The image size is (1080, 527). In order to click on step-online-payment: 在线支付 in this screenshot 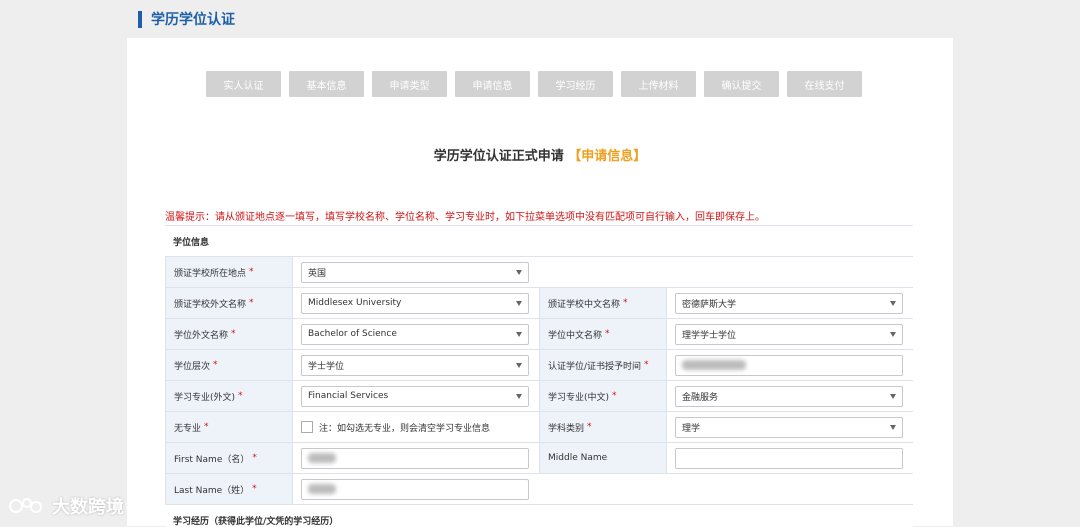, I will do `click(824, 84)`.